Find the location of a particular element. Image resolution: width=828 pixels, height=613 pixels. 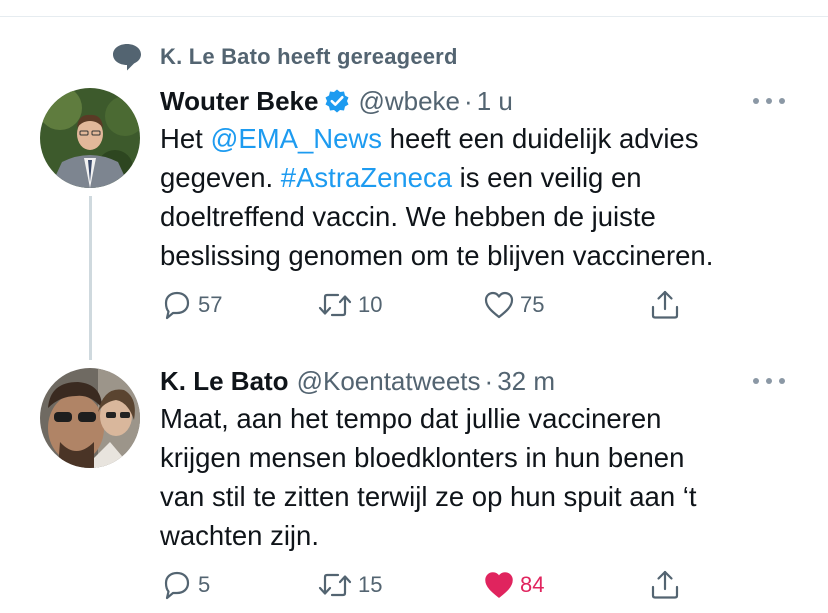

reply-count: 5 is located at coordinates (204, 584).